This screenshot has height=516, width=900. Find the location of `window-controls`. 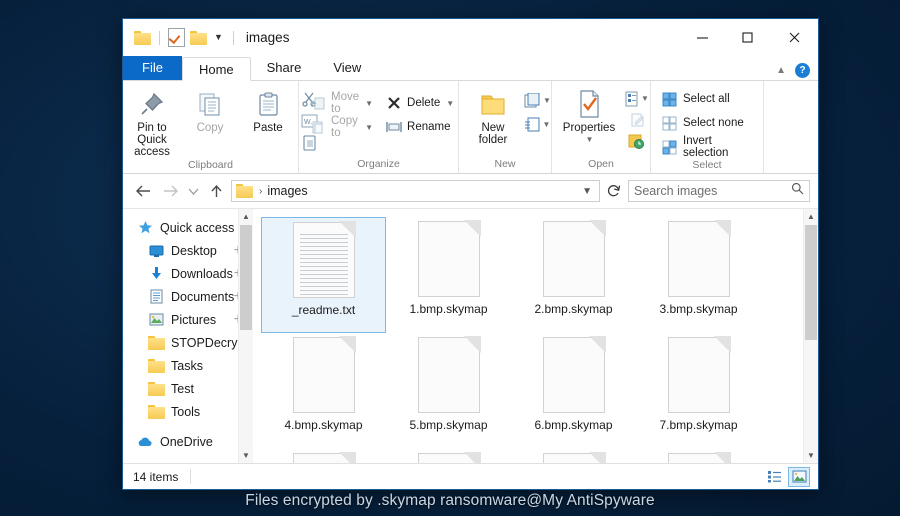

window-controls is located at coordinates (749, 37).